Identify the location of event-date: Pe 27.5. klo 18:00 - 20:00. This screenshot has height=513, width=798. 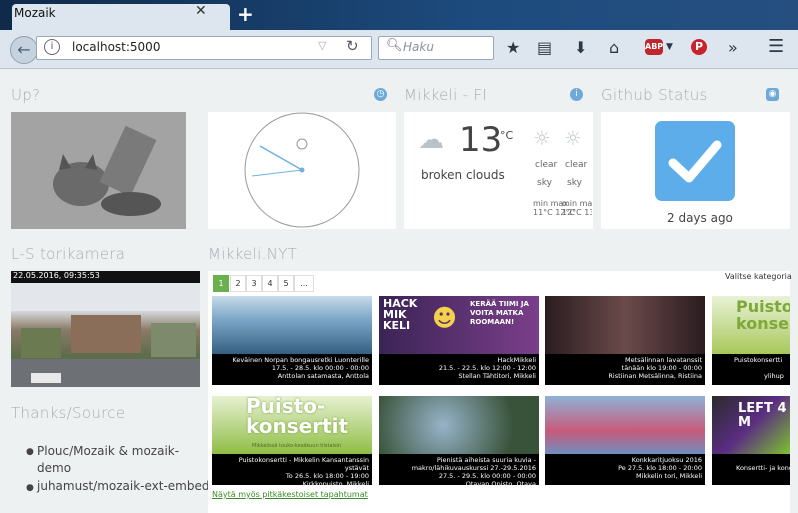
(660, 468).